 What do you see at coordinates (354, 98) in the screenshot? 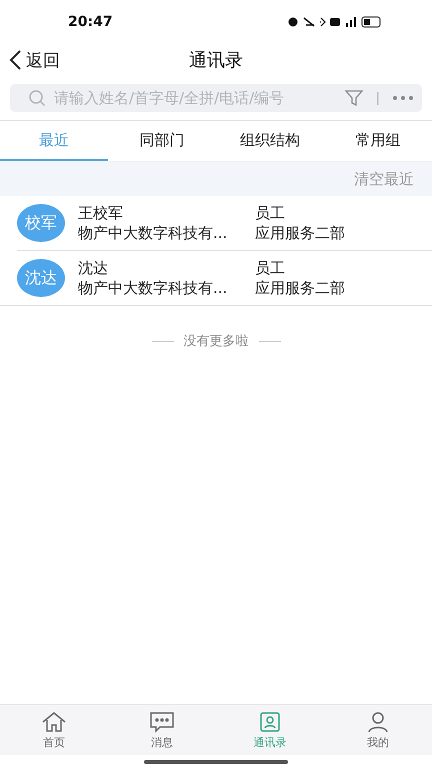
I see `filter-icon` at bounding box center [354, 98].